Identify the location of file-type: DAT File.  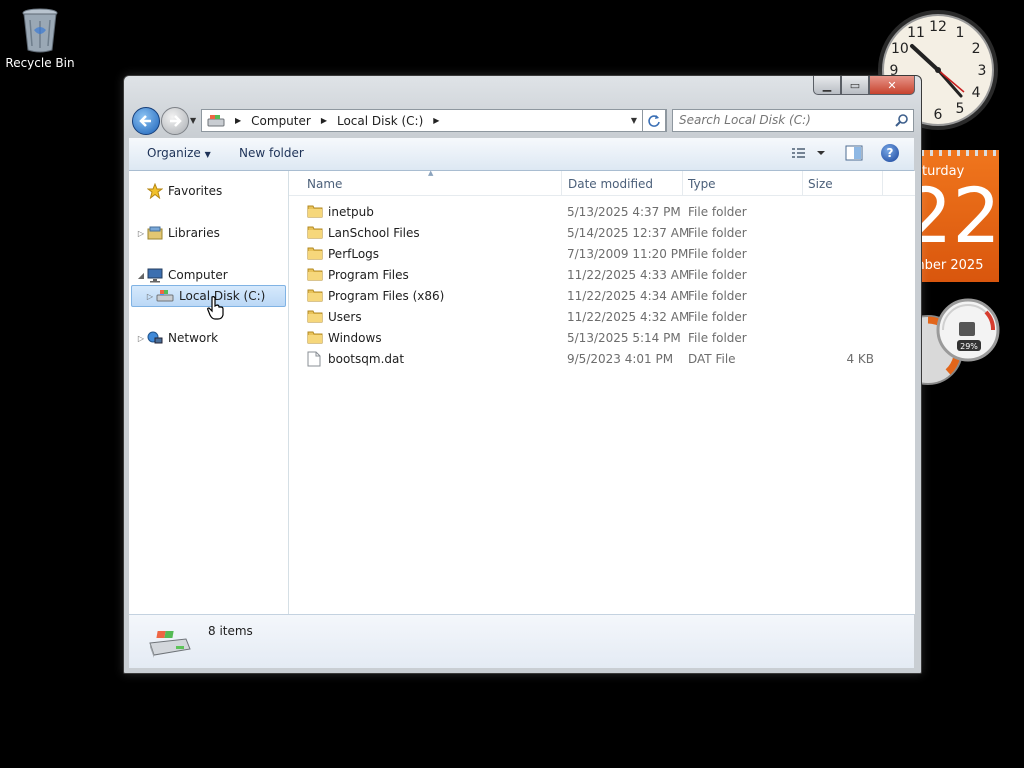
(712, 359).